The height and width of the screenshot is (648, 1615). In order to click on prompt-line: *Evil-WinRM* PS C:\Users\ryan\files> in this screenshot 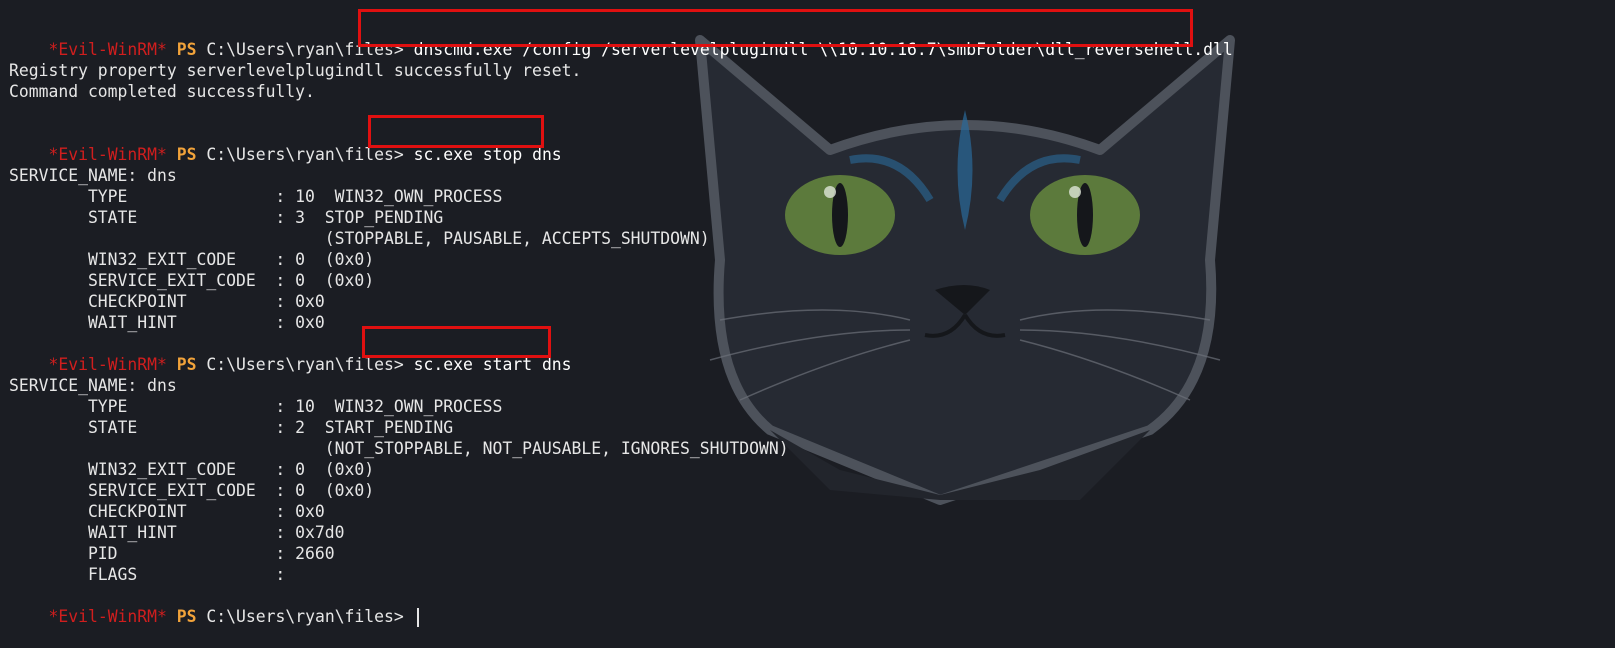, I will do `click(812, 606)`.